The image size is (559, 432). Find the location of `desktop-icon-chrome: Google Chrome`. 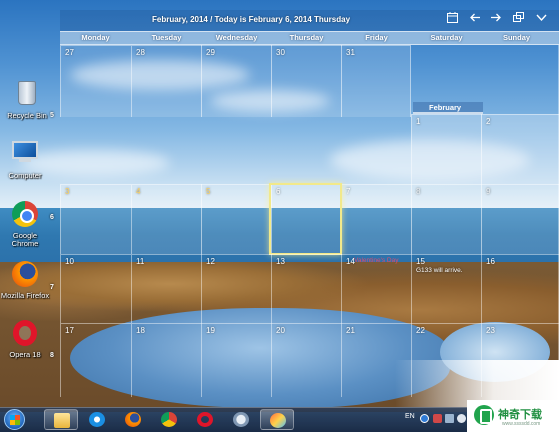

desktop-icon-chrome: Google Chrome is located at coordinates (25, 223).